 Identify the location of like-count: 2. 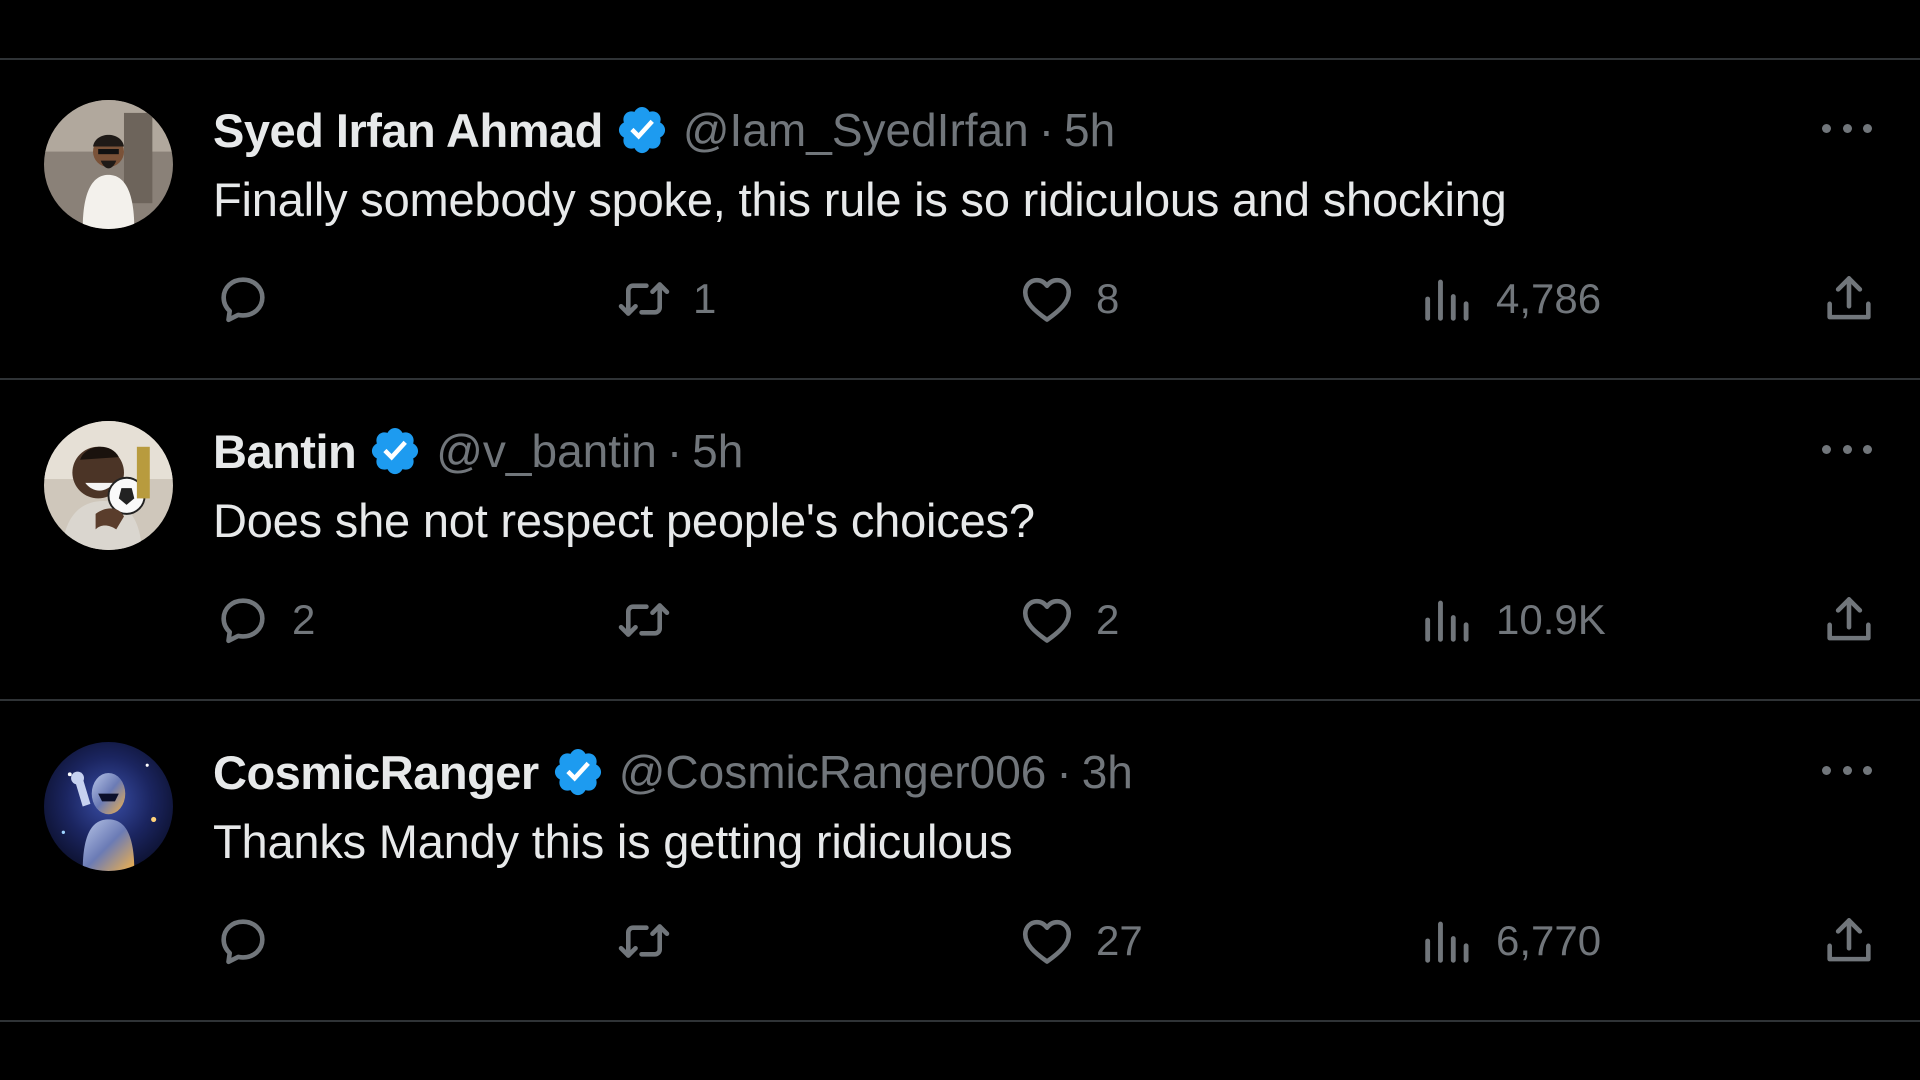
(1108, 619).